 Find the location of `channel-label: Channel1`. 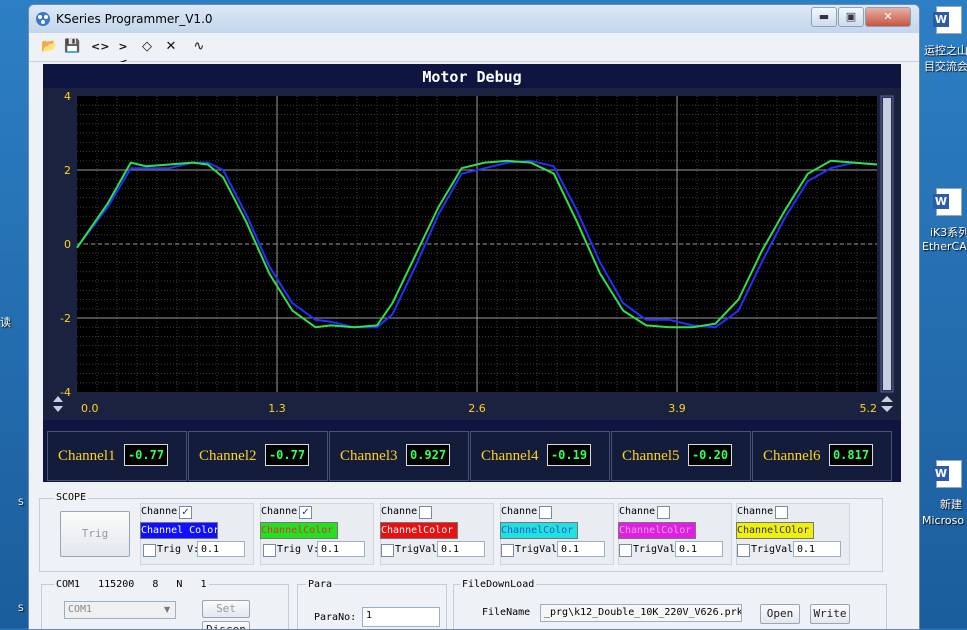

channel-label: Channel1 is located at coordinates (87, 456).